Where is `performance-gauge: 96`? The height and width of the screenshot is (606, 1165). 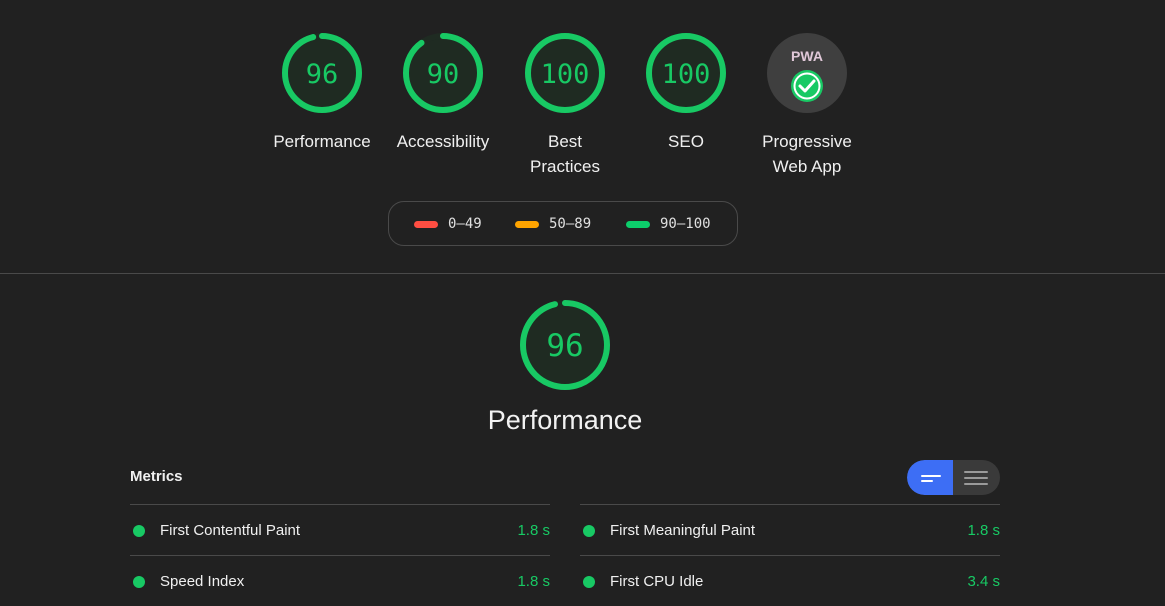
performance-gauge: 96 is located at coordinates (565, 345).